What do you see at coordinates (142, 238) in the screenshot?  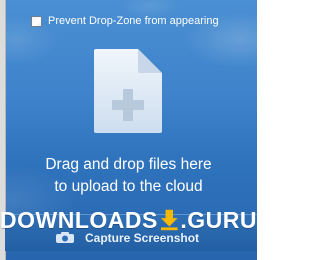 I see `capture-screenshot-label: Capture Screenshot` at bounding box center [142, 238].